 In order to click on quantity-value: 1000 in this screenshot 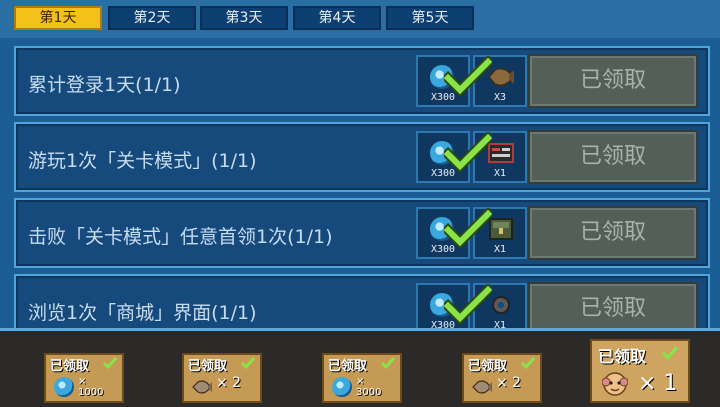, I will do `click(91, 392)`.